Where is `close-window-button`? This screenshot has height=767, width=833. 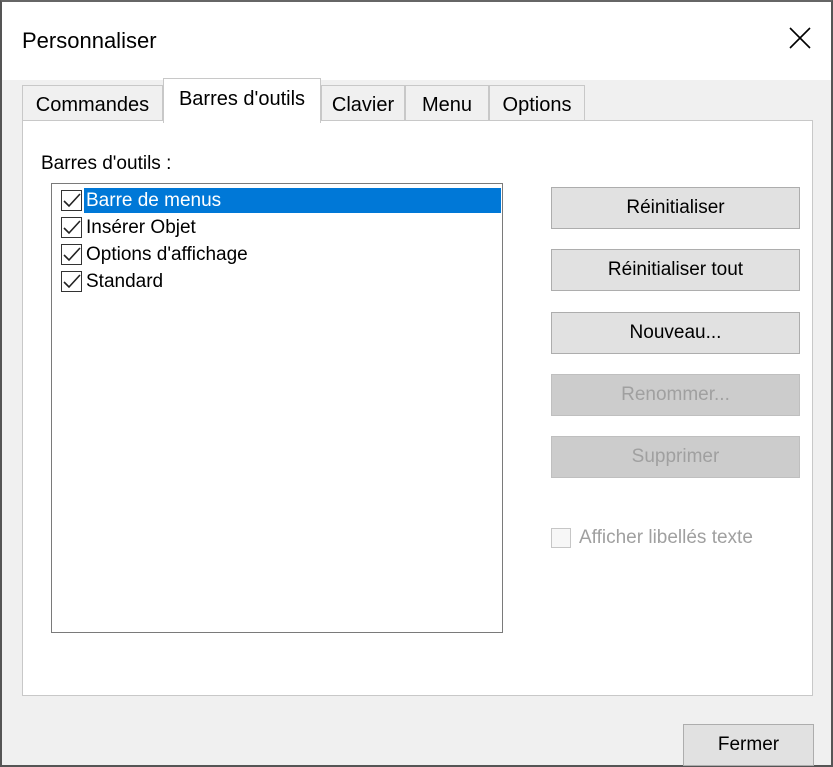
close-window-button is located at coordinates (801, 38).